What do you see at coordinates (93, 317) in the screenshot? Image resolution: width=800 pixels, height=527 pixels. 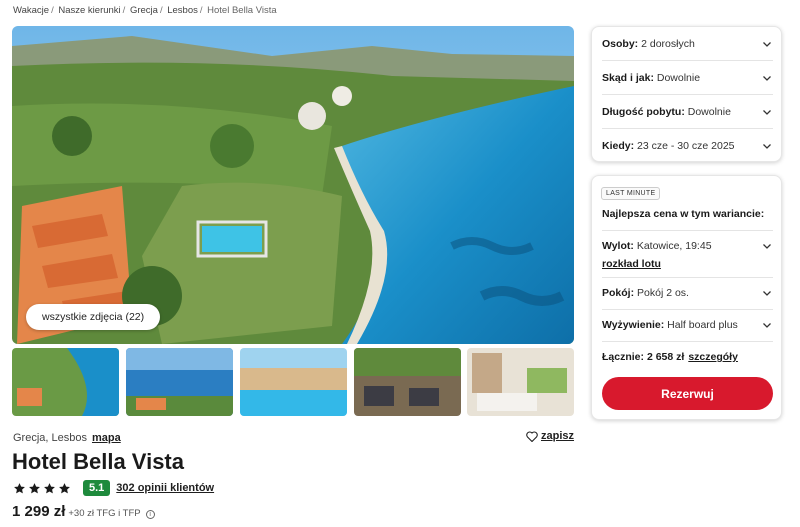 I see `all-photos-button: wszystkie zdjęcia (22)` at bounding box center [93, 317].